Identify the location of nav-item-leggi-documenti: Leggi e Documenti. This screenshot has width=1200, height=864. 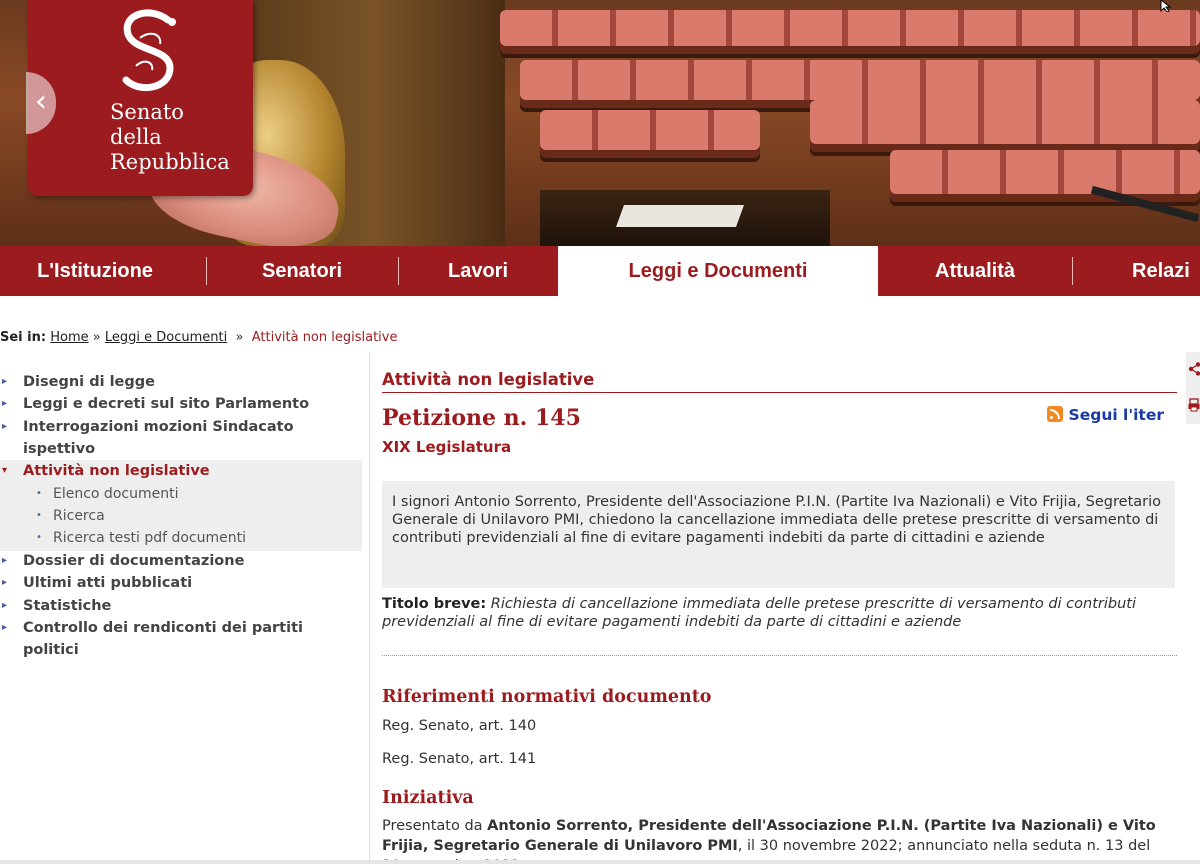
(718, 271).